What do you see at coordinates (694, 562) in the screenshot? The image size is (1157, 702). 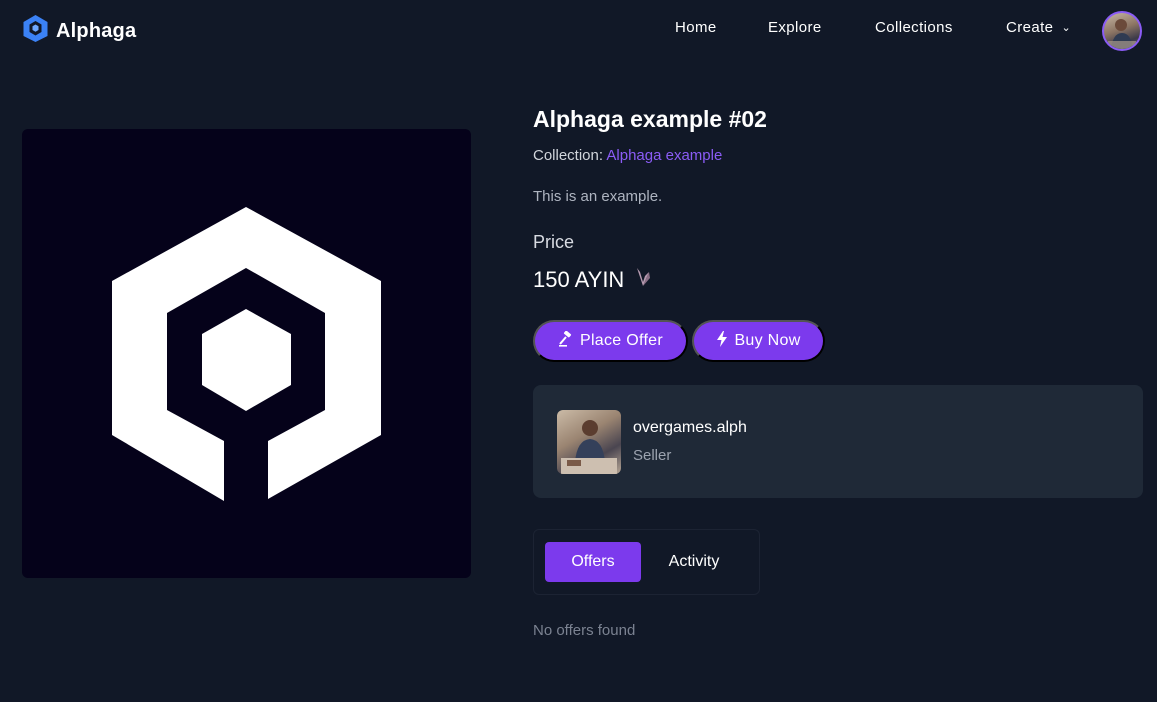 I see `tab-activity: Activity` at bounding box center [694, 562].